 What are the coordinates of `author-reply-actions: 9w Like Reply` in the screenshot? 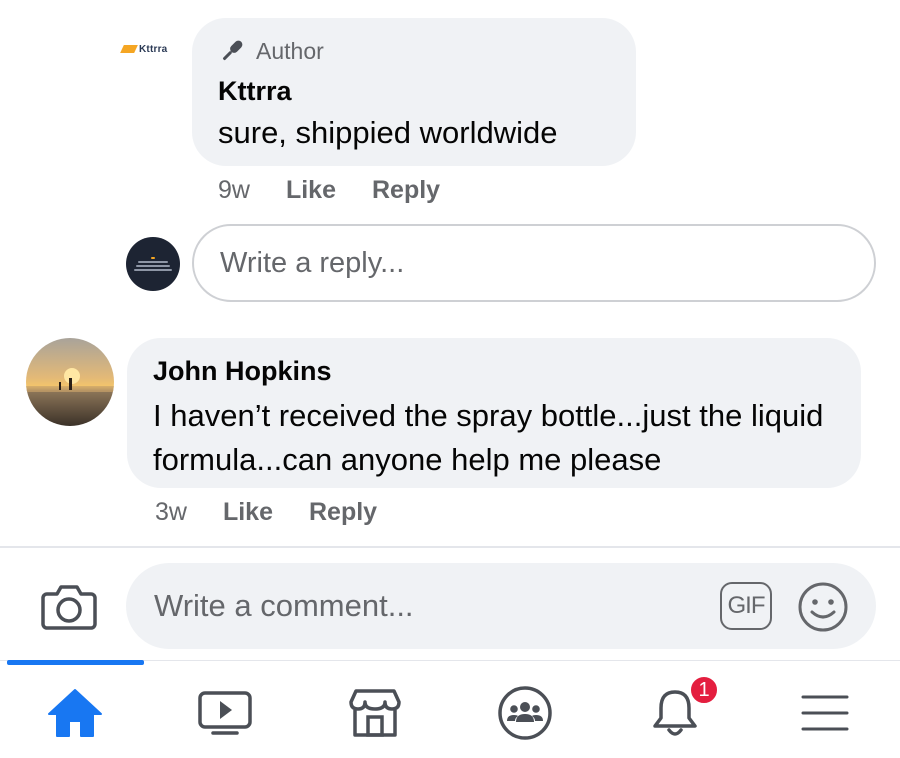 It's located at (329, 190).